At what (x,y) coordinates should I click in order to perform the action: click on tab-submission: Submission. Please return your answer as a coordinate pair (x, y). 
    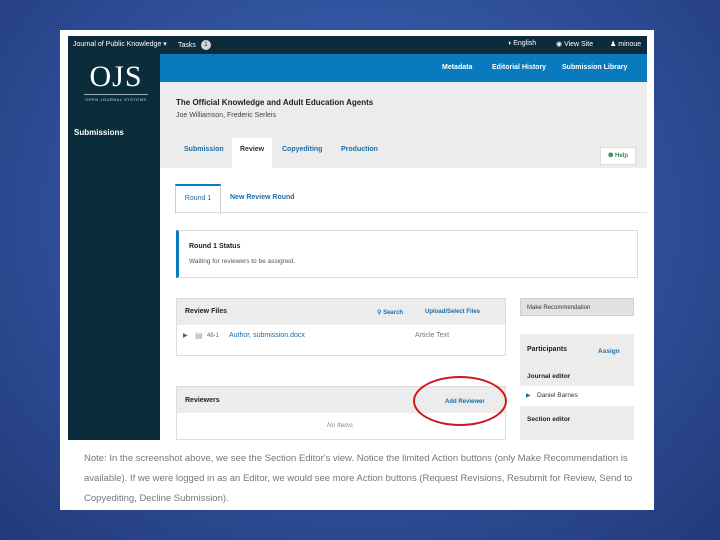
    Looking at the image, I should click on (204, 149).